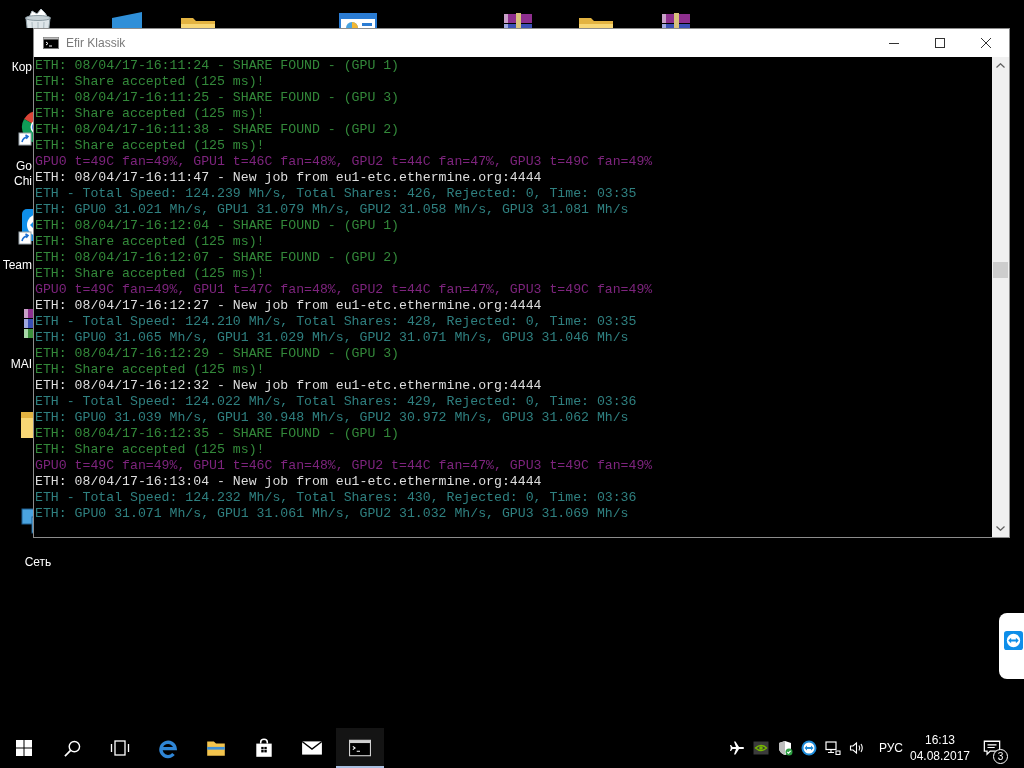 This screenshot has width=1024, height=768. What do you see at coordinates (1000, 270) in the screenshot?
I see `scrollbar-thumb` at bounding box center [1000, 270].